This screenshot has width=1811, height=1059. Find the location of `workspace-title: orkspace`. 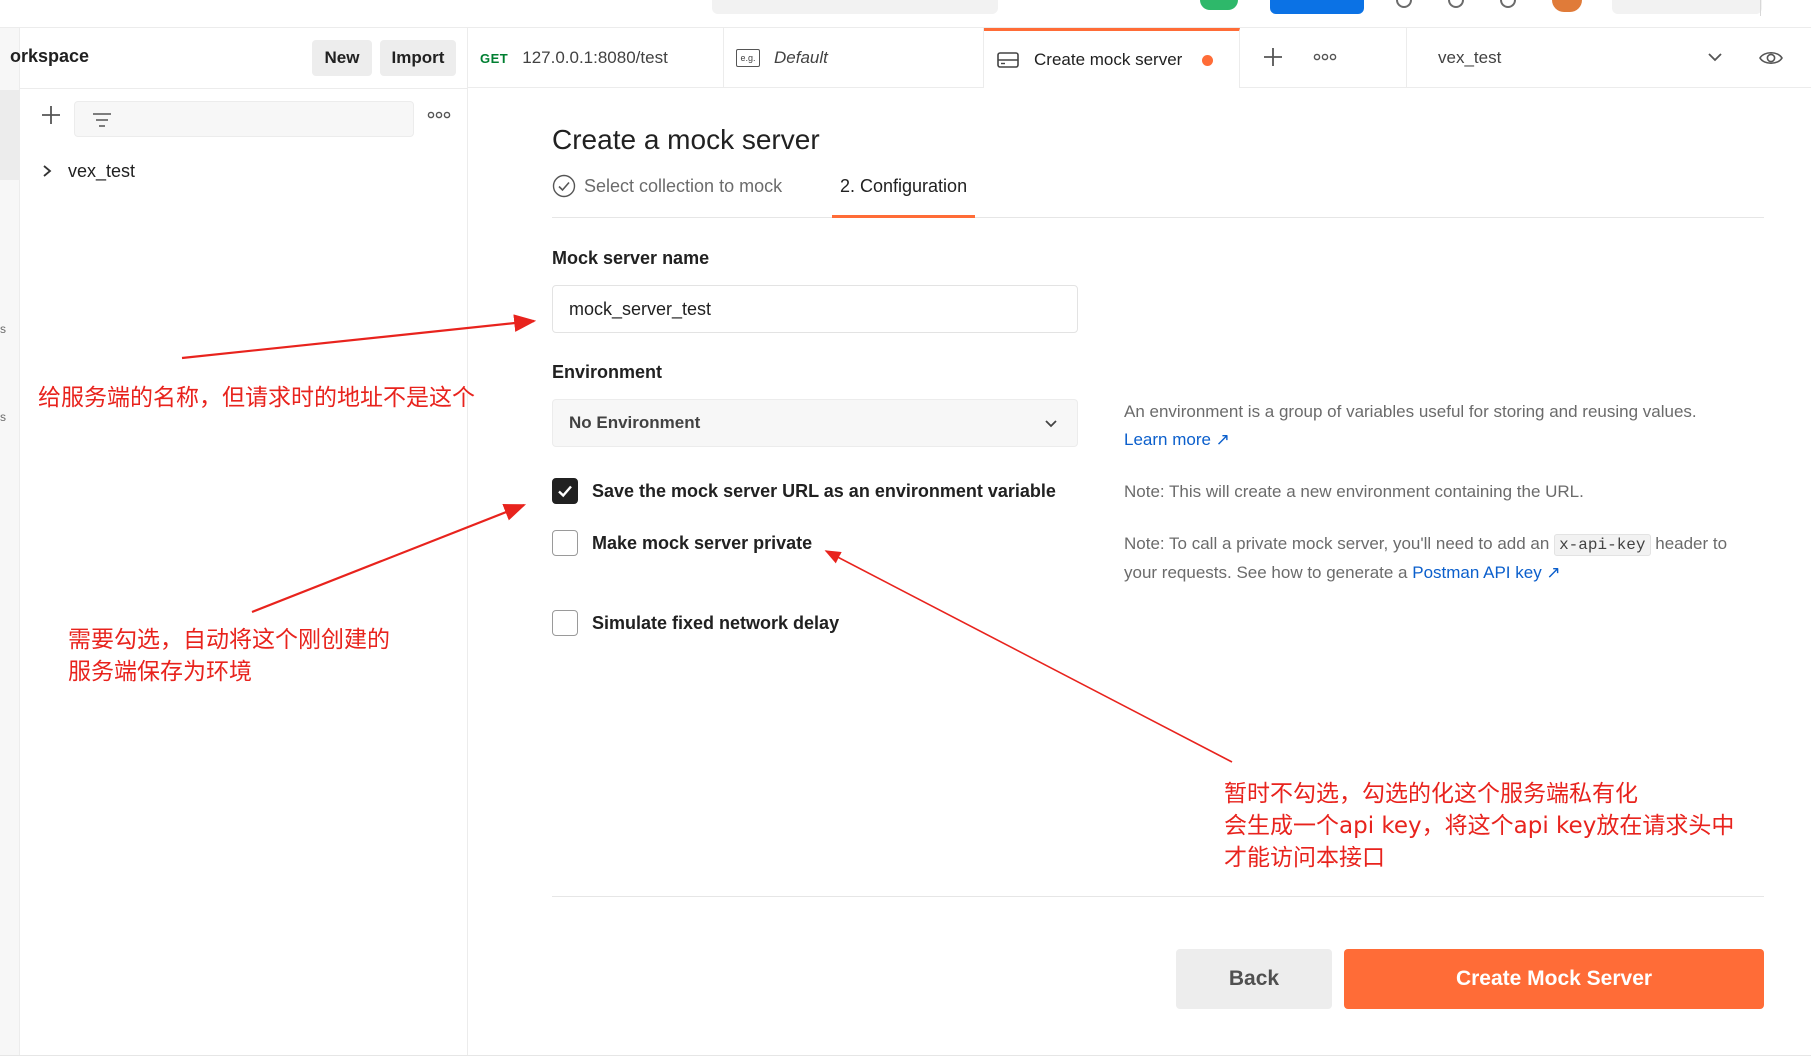

workspace-title: orkspace is located at coordinates (50, 56).